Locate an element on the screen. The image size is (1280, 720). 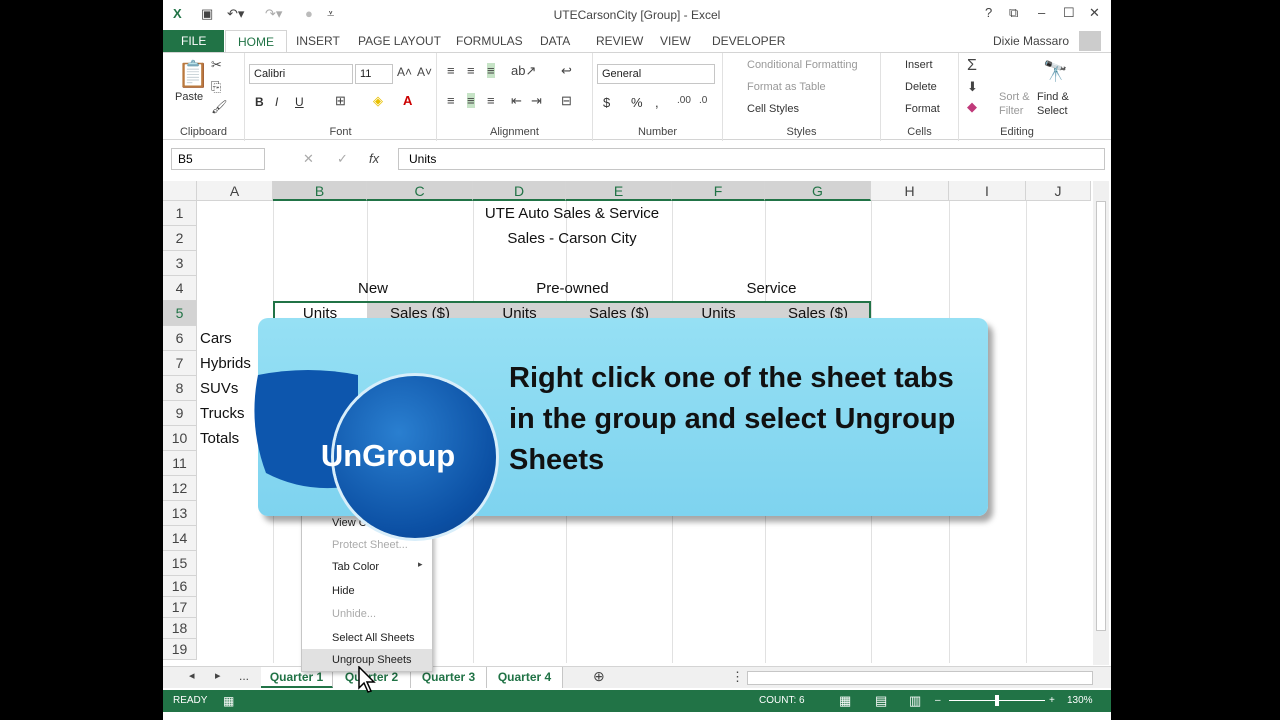
column-header: B is located at coordinates (320, 191).